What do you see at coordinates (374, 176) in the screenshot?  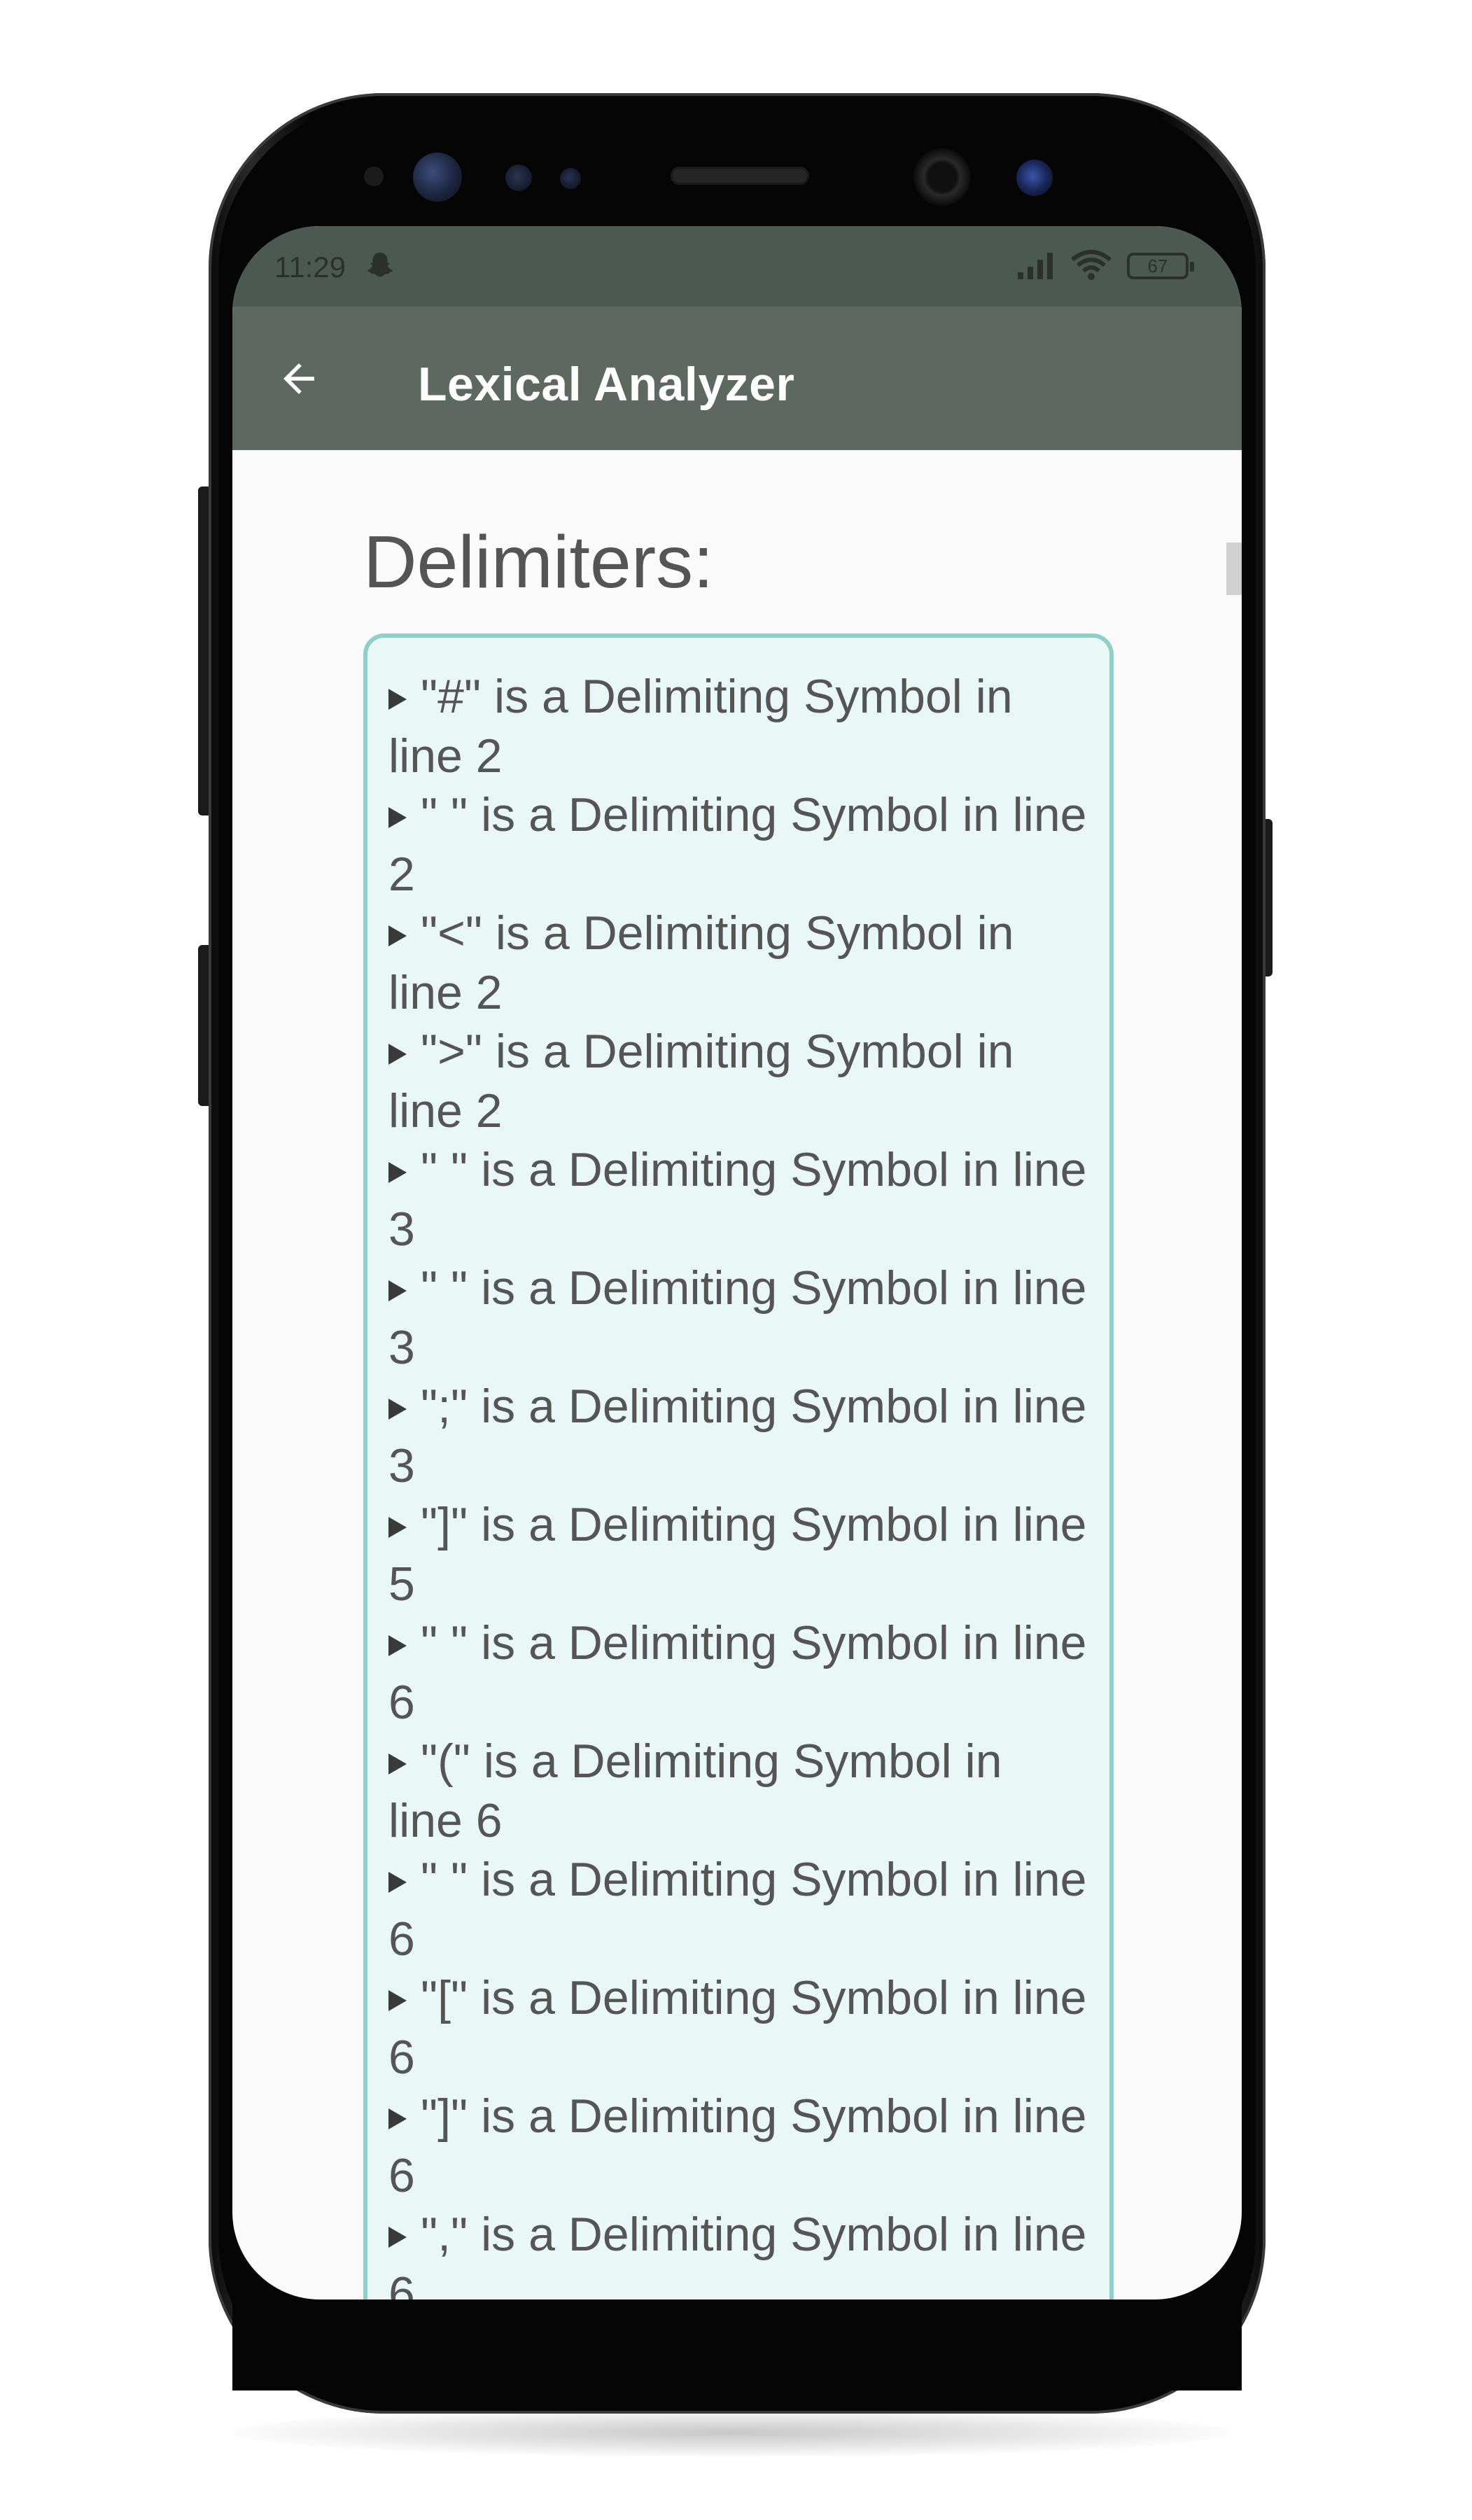 I see `proximity-sensor` at bounding box center [374, 176].